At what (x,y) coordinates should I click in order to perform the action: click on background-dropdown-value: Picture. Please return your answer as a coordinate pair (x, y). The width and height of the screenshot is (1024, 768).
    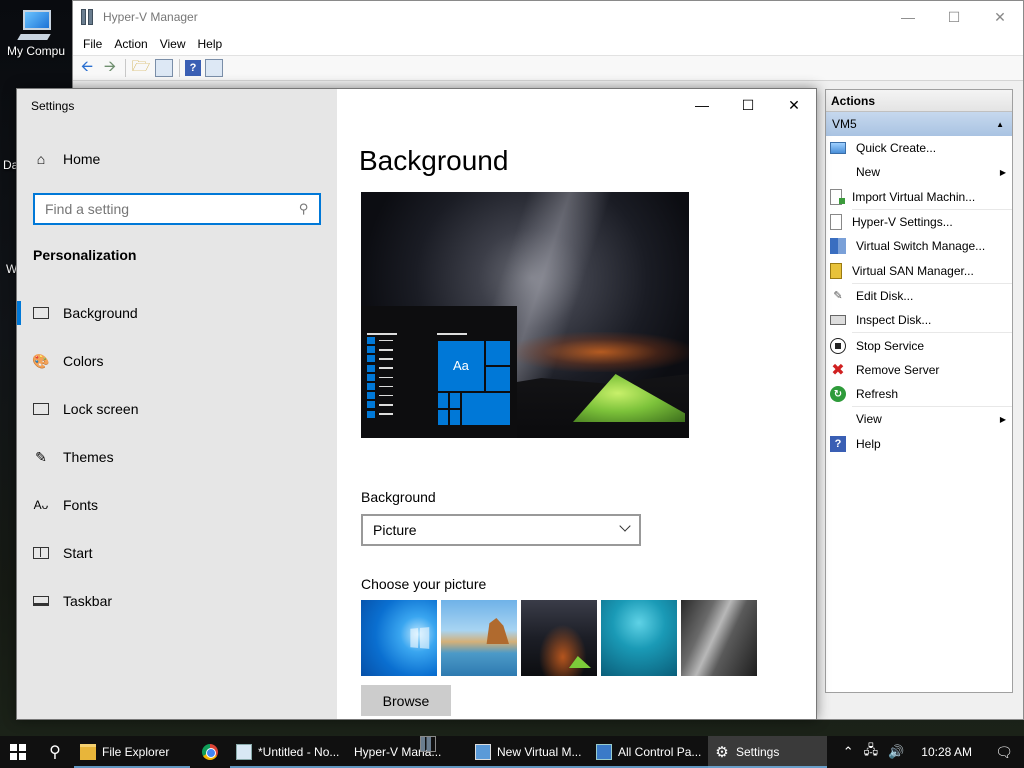
    Looking at the image, I should click on (395, 530).